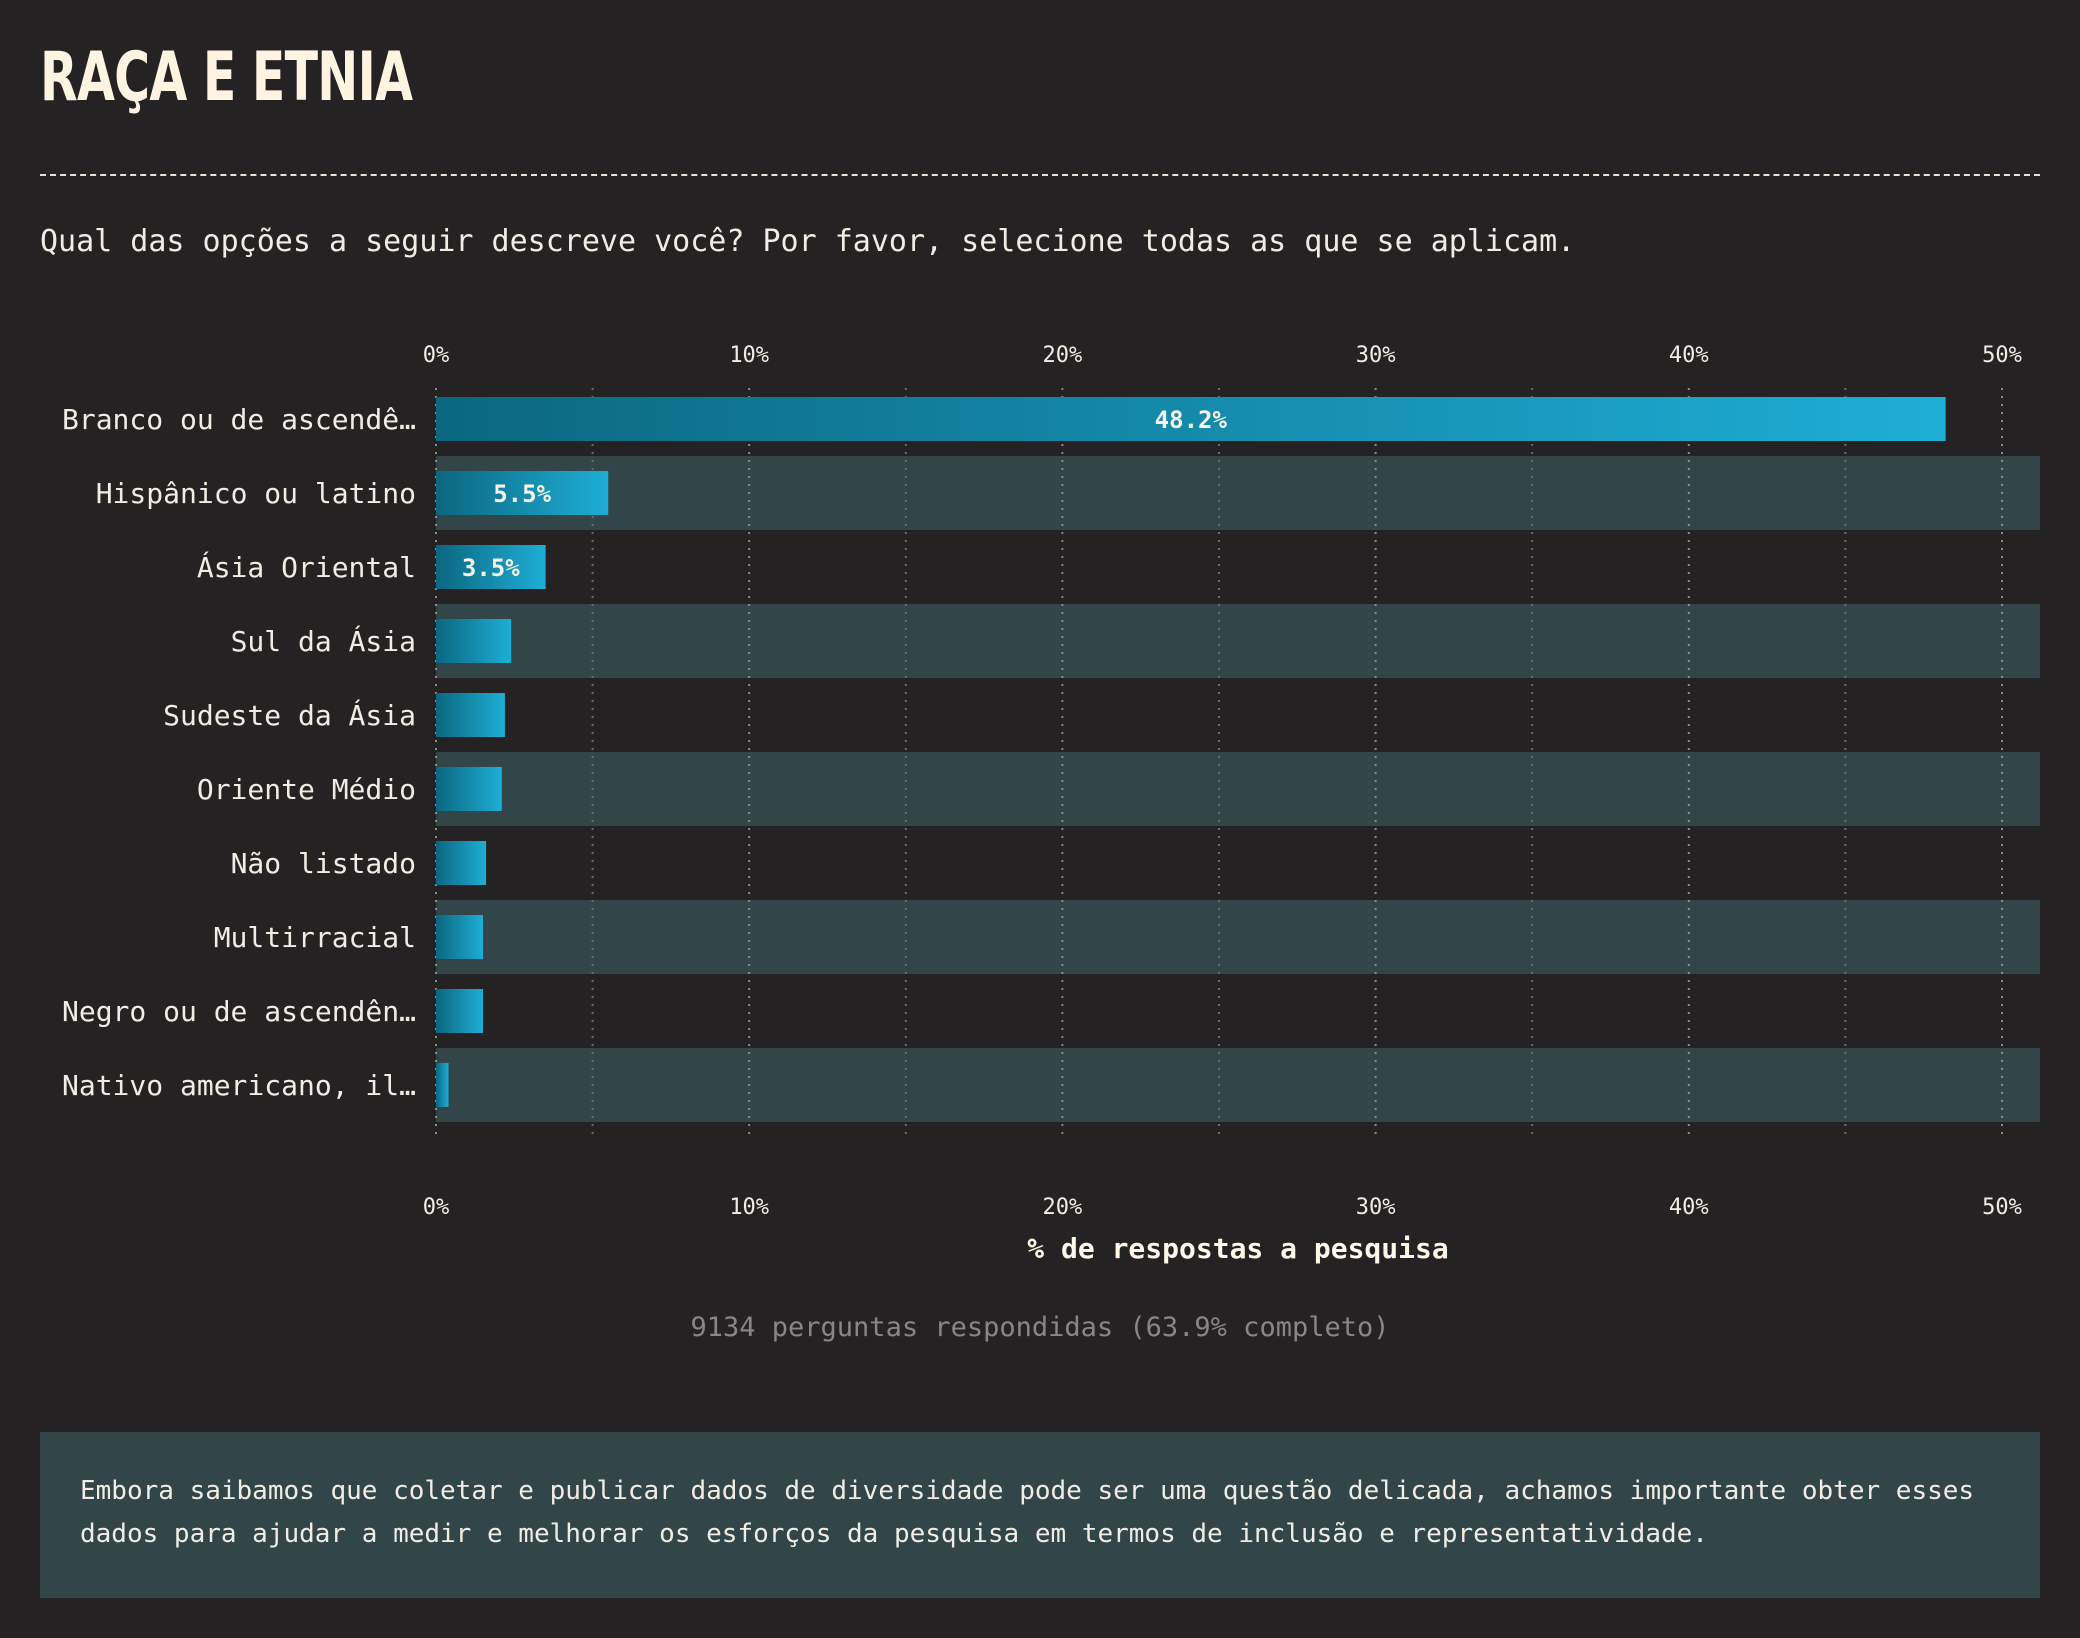 This screenshot has height=1638, width=2080. I want to click on x-tick-label-bottom: 50%, so click(2002, 1207).